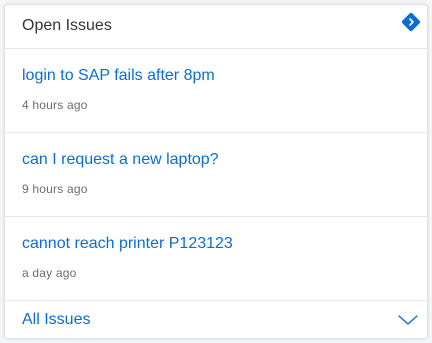 Image resolution: width=432 pixels, height=343 pixels. Describe the element at coordinates (216, 27) in the screenshot. I see `card-header: Open Issues` at that location.